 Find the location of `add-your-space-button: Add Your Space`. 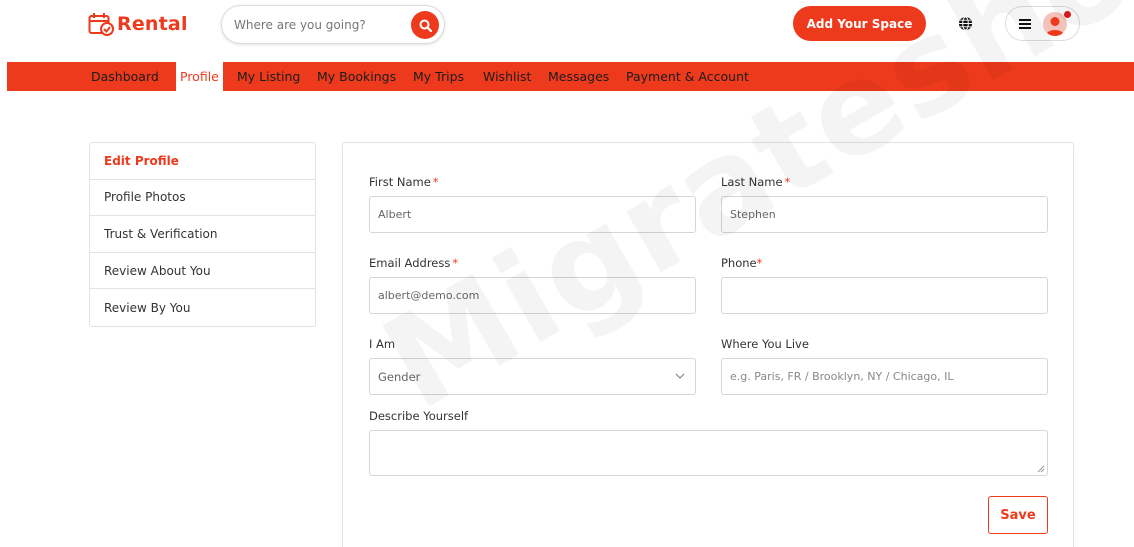

add-your-space-button: Add Your Space is located at coordinates (859, 23).